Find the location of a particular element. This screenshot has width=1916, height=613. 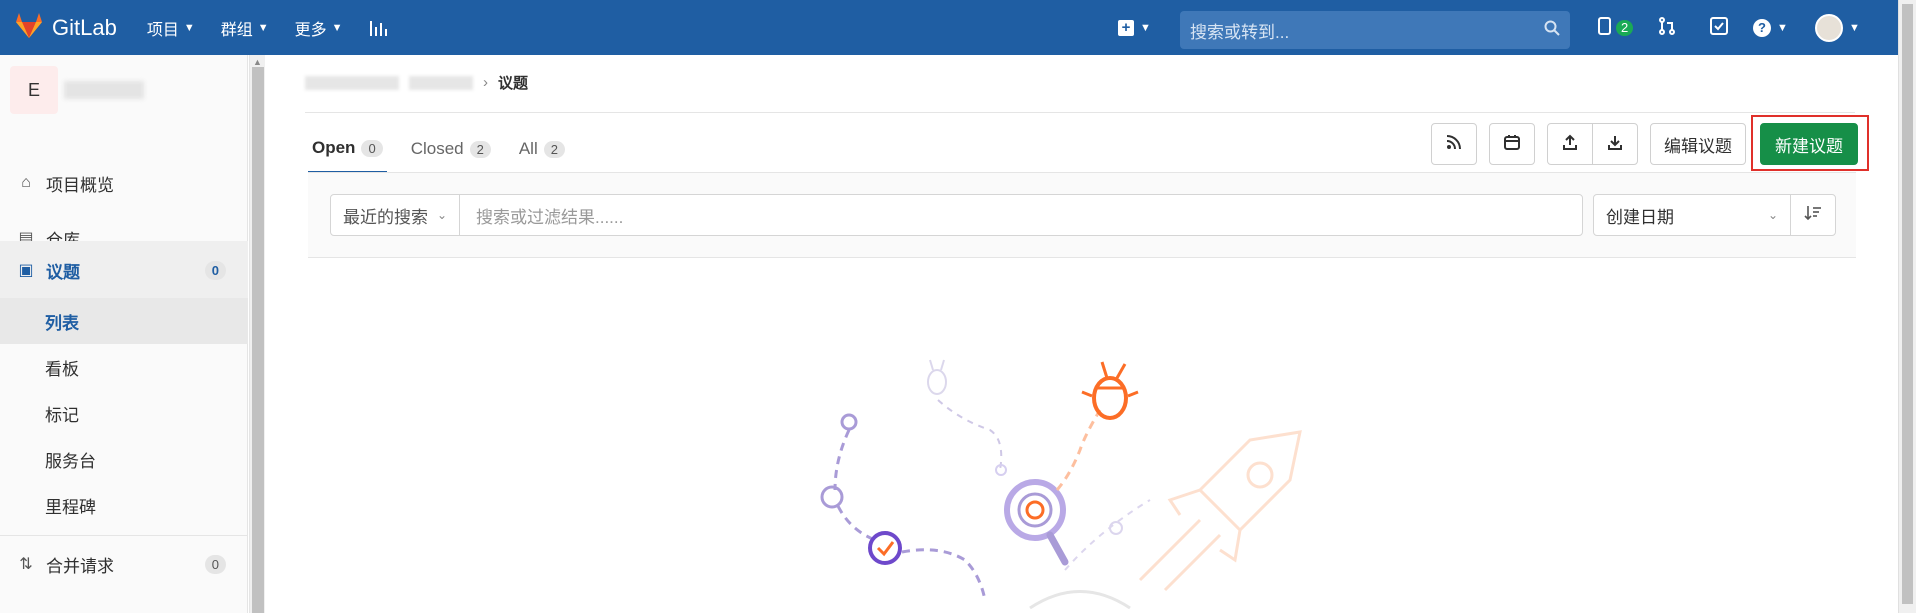

tab-open: Open 0 is located at coordinates (347, 149).